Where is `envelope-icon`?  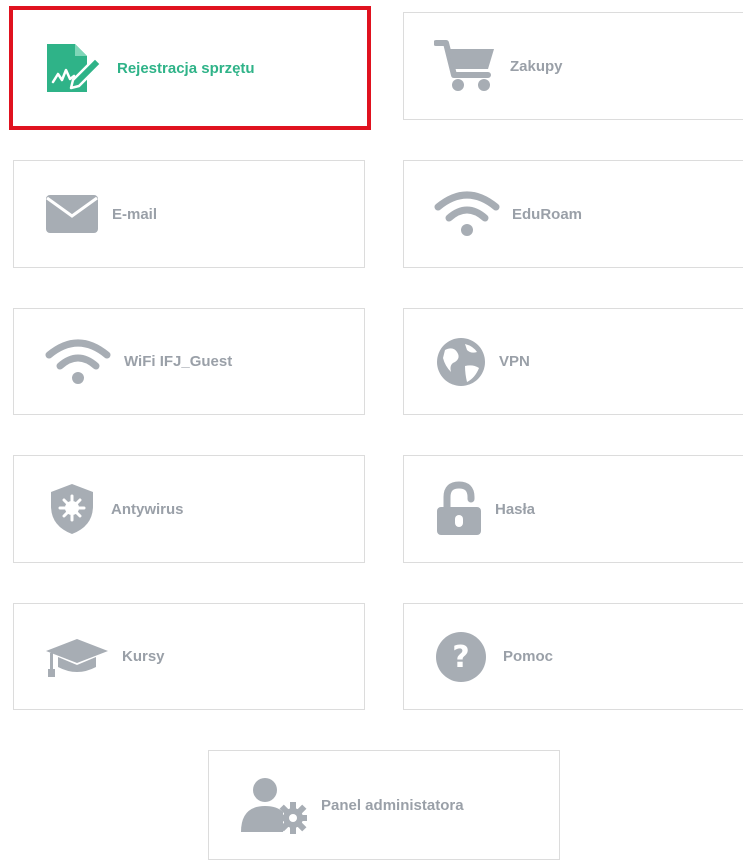 envelope-icon is located at coordinates (72, 214).